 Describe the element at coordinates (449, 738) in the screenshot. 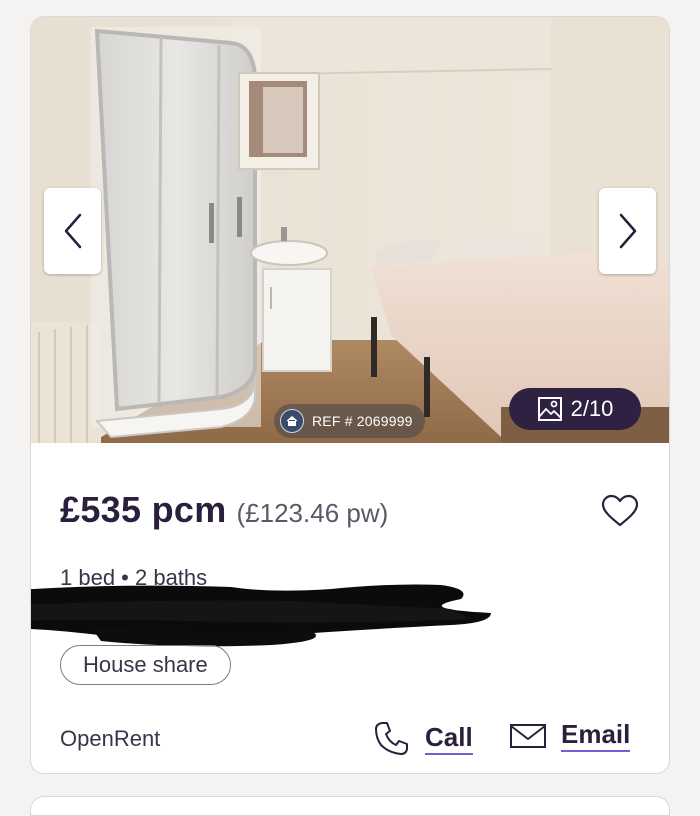

I see `call-label: Call` at that location.